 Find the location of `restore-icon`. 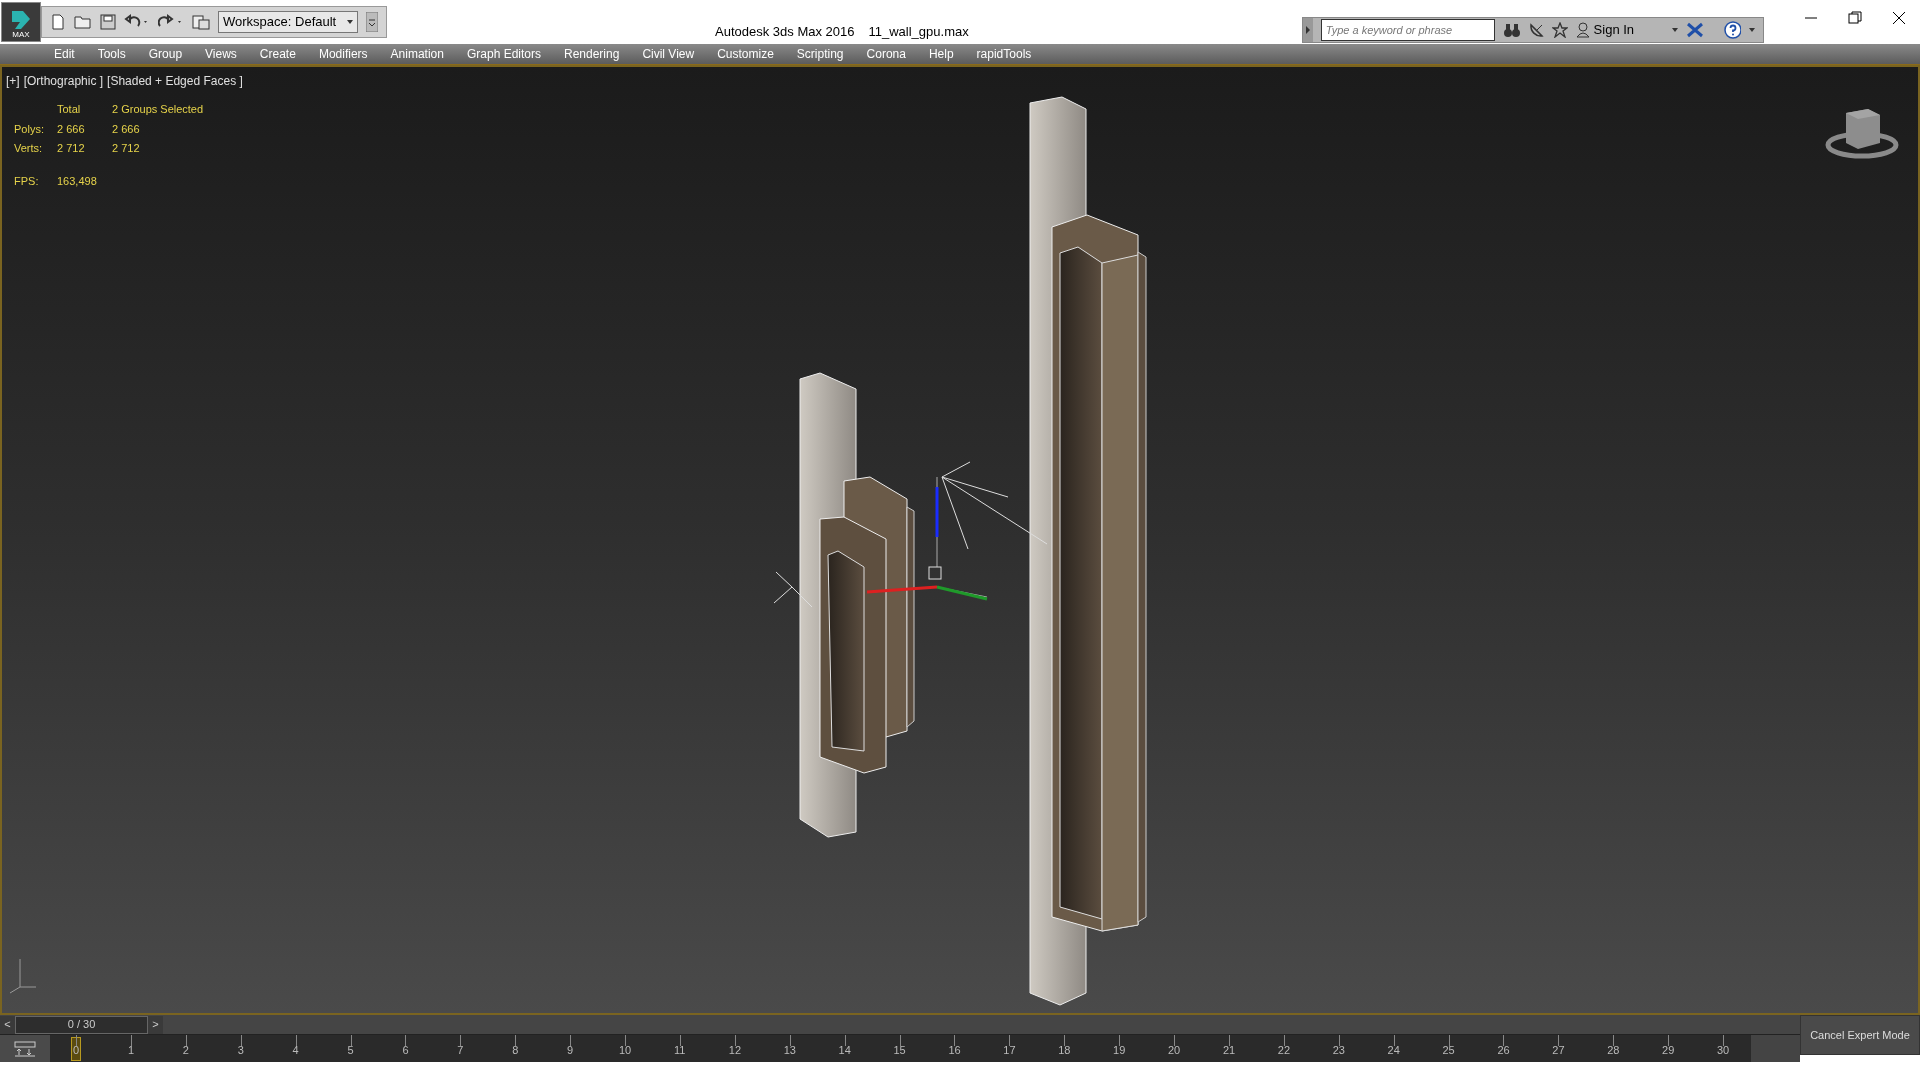

restore-icon is located at coordinates (1855, 18).